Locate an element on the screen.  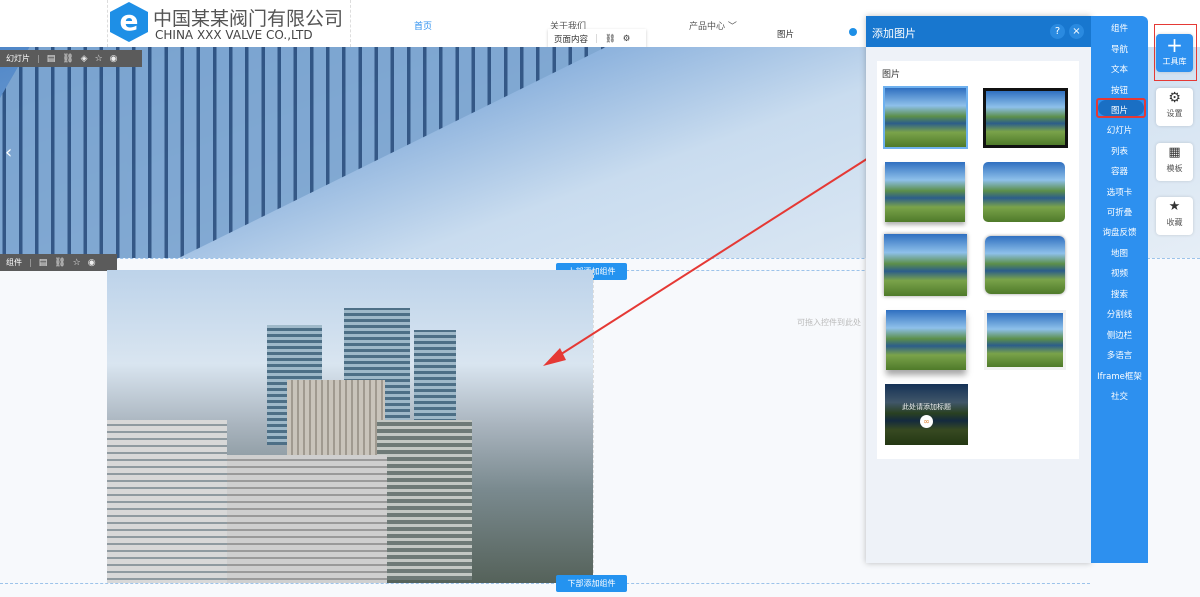
templates-button: ▦ 模板 is located at coordinates (1174, 162).